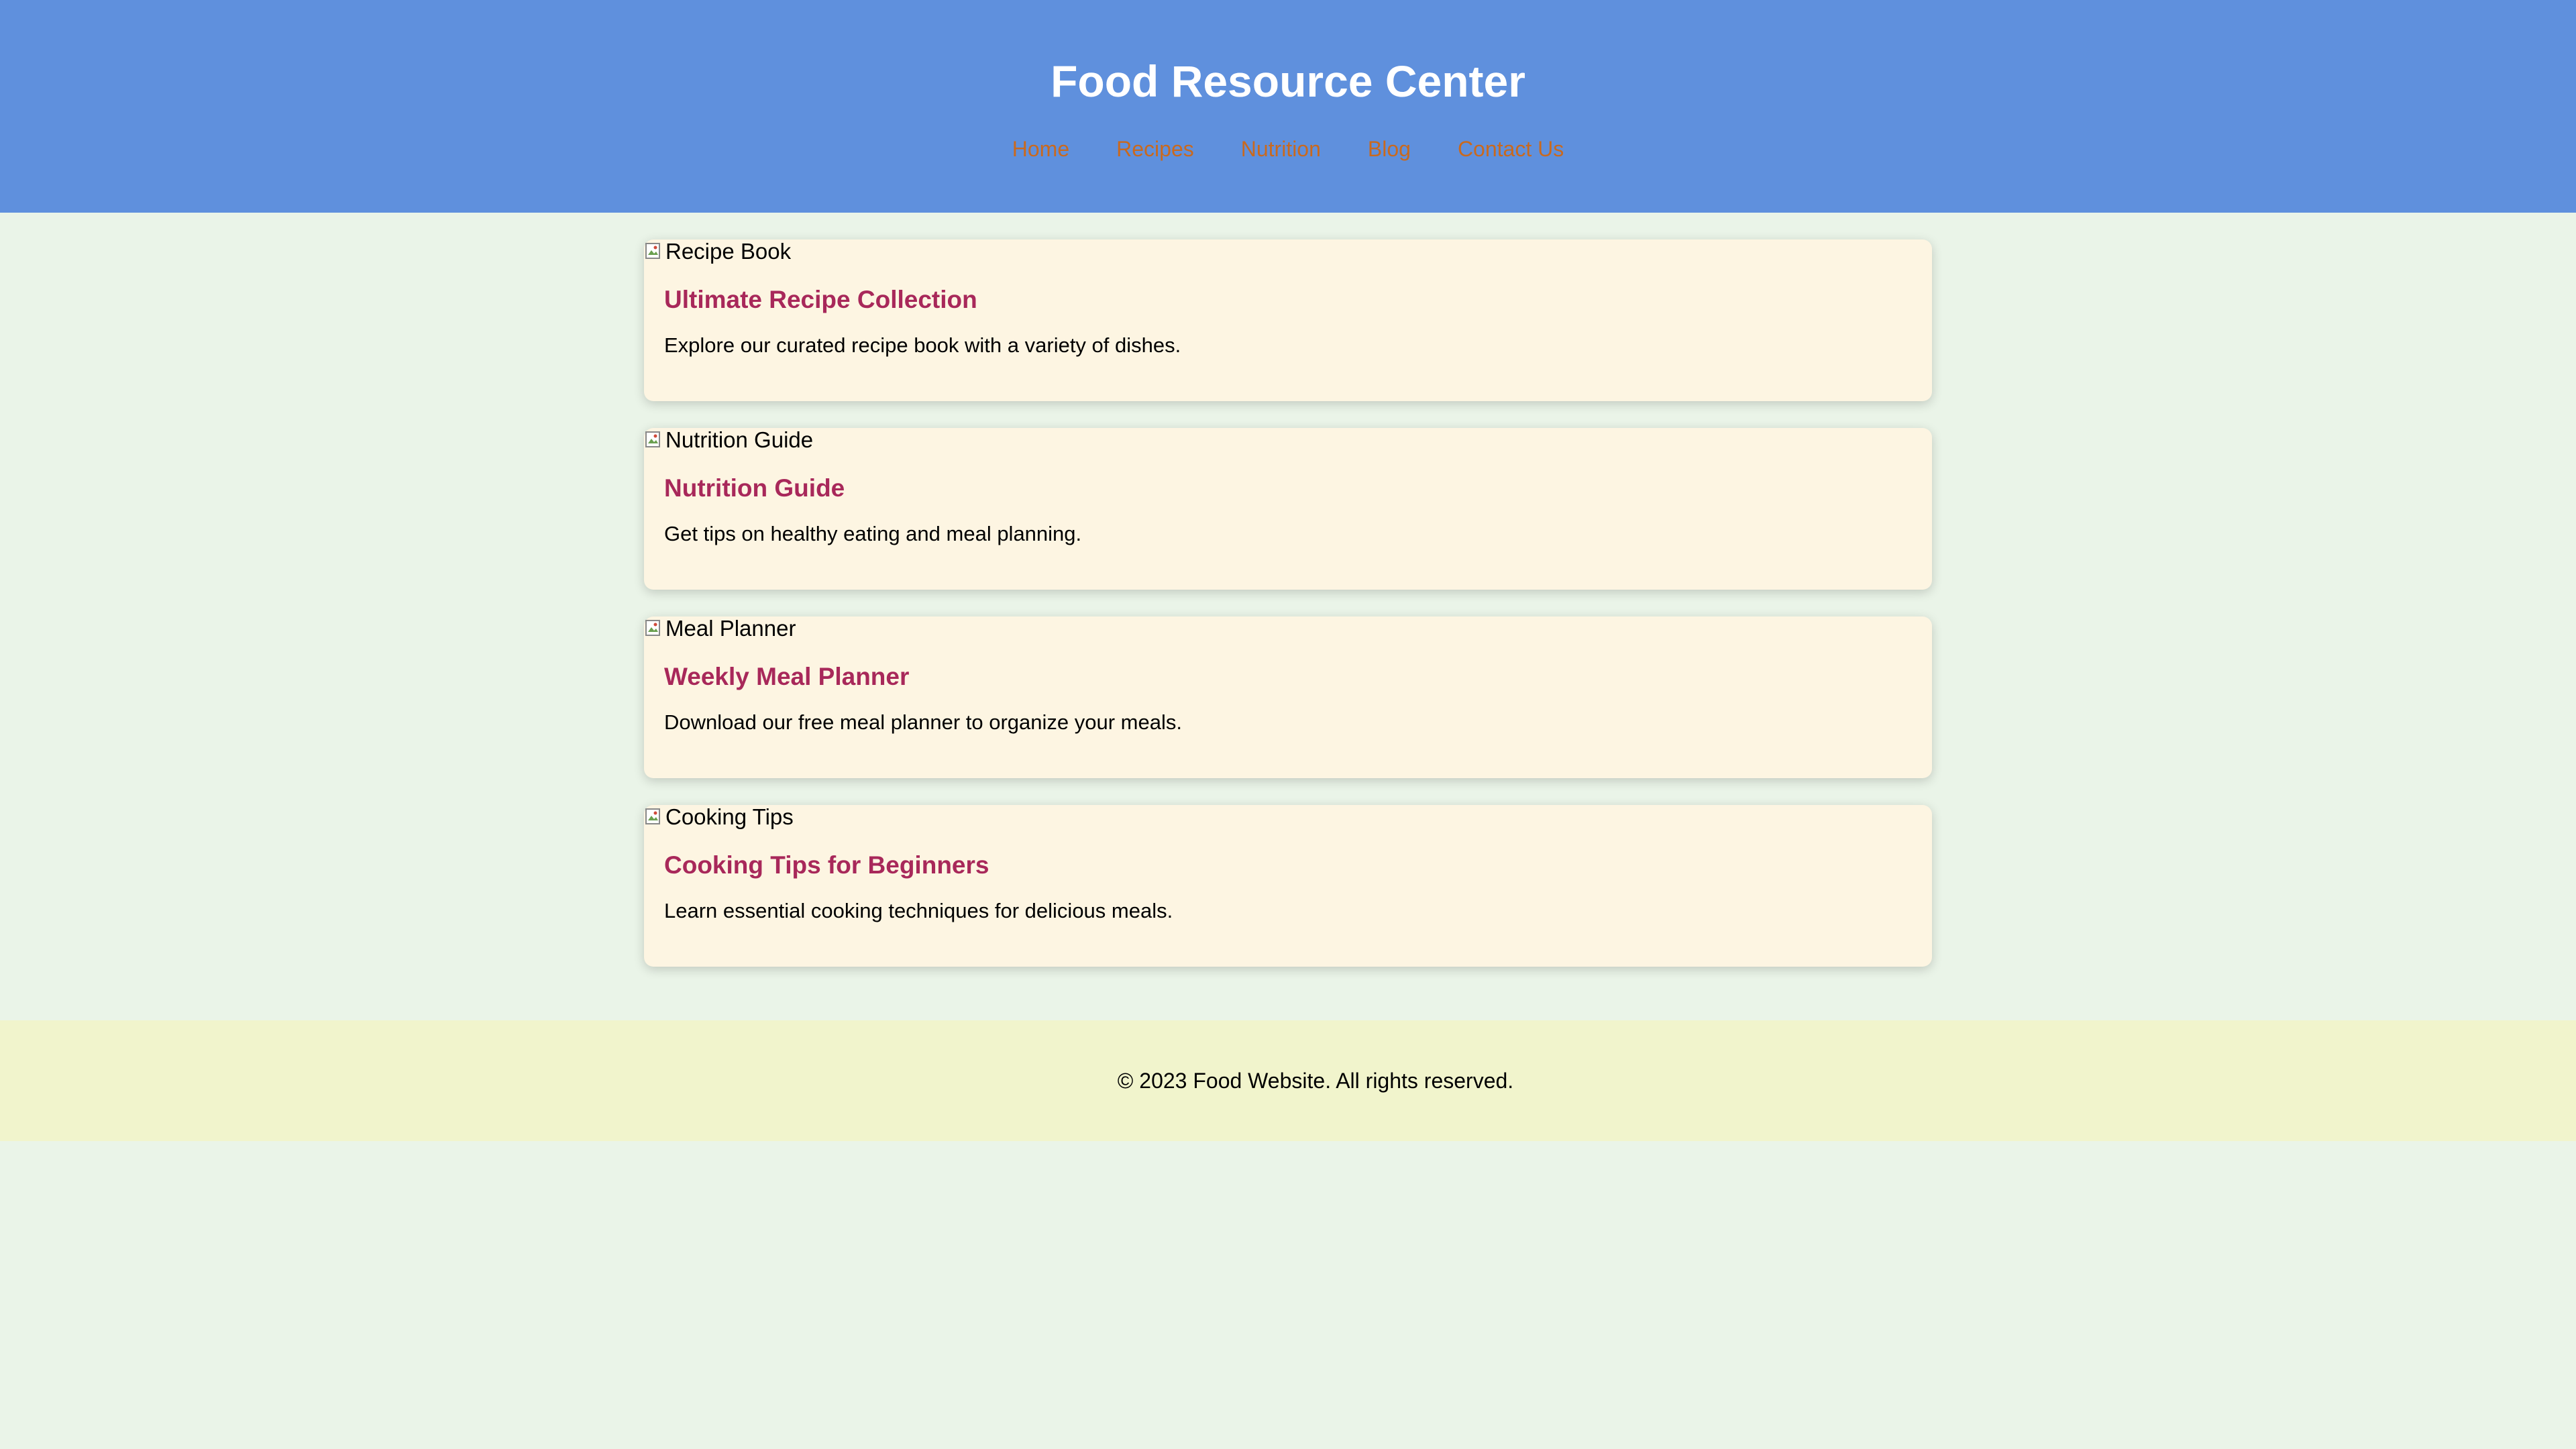  Describe the element at coordinates (754, 488) in the screenshot. I see `card-title: Nutrition Guide` at that location.